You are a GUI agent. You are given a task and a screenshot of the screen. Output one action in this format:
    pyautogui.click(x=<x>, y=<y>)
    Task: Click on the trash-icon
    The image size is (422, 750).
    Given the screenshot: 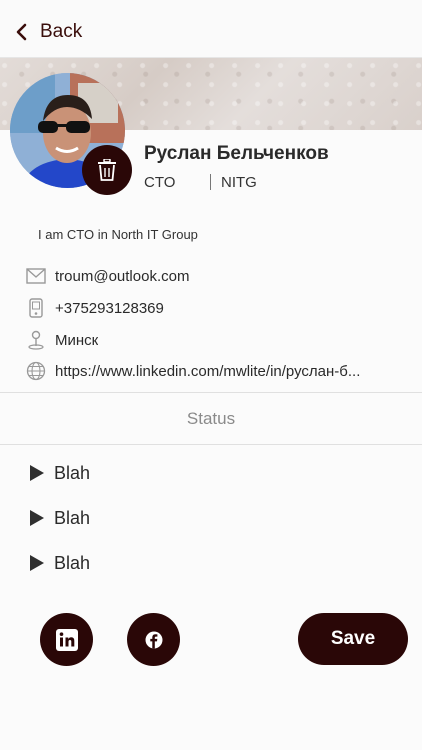 What is the action you would take?
    pyautogui.click(x=107, y=170)
    